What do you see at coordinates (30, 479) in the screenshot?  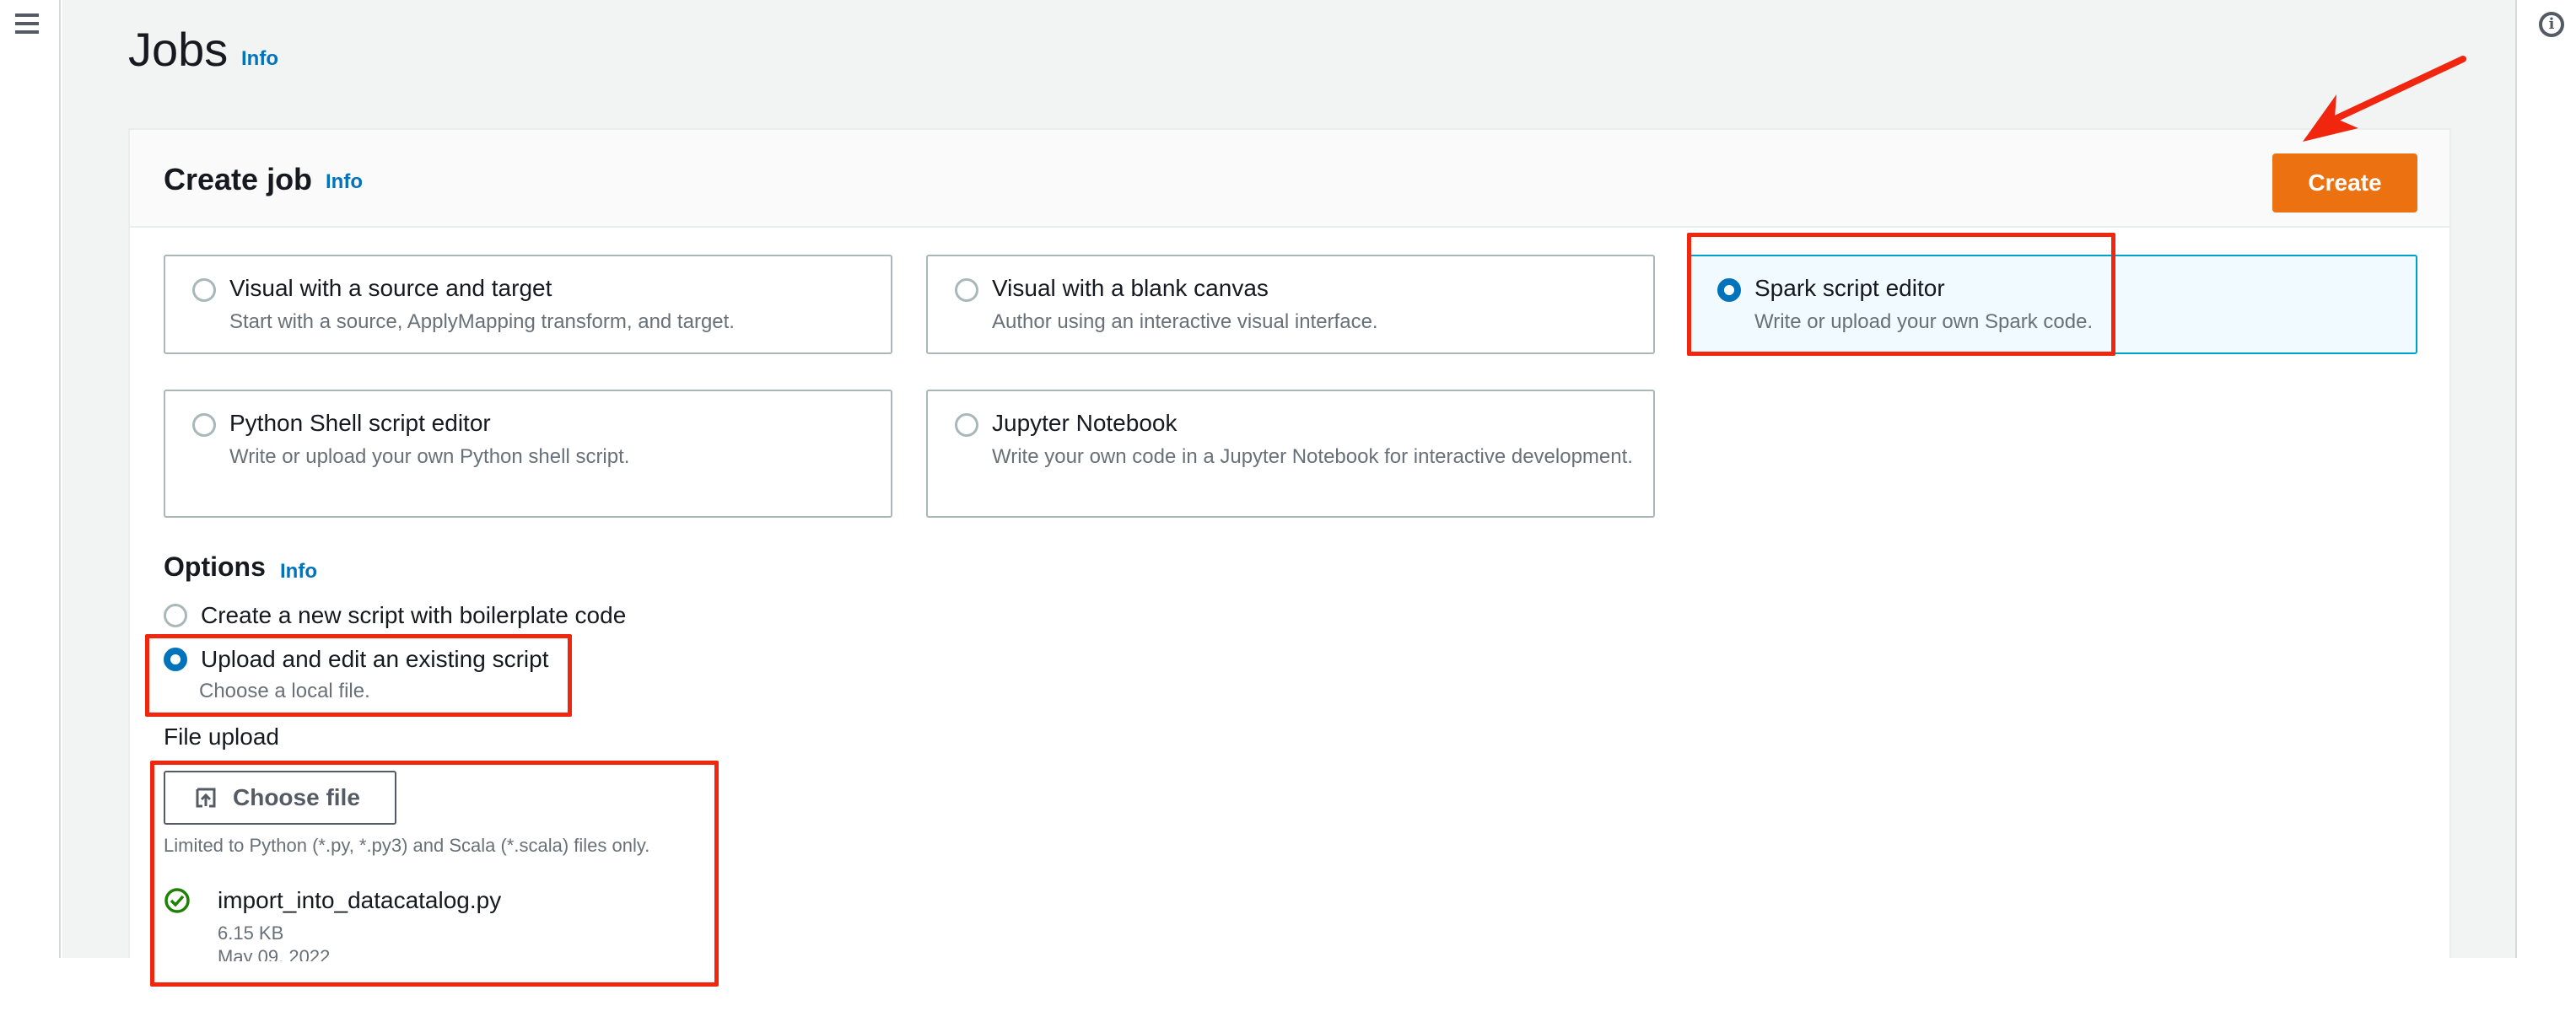 I see `left-navigation-rail` at bounding box center [30, 479].